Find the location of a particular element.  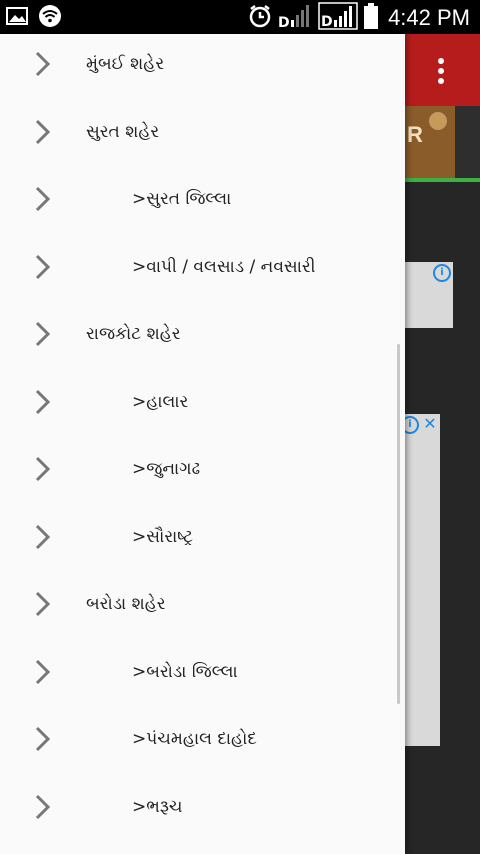

drawer-menu-item-label: બરોડા શહેર is located at coordinates (126, 604).